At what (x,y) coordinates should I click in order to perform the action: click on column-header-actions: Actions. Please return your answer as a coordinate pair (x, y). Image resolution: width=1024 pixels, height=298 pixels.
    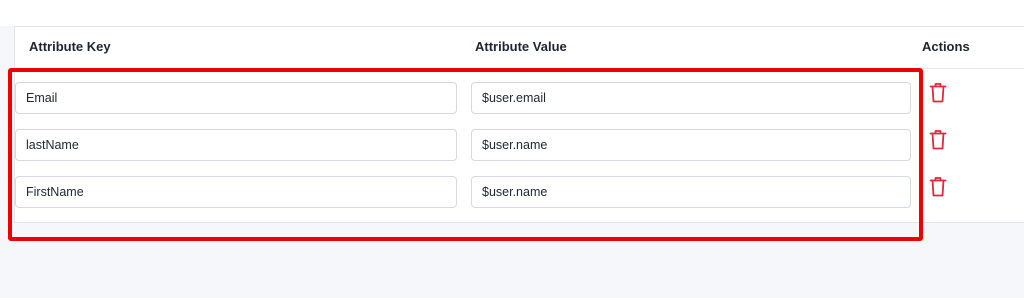
    Looking at the image, I should click on (946, 46).